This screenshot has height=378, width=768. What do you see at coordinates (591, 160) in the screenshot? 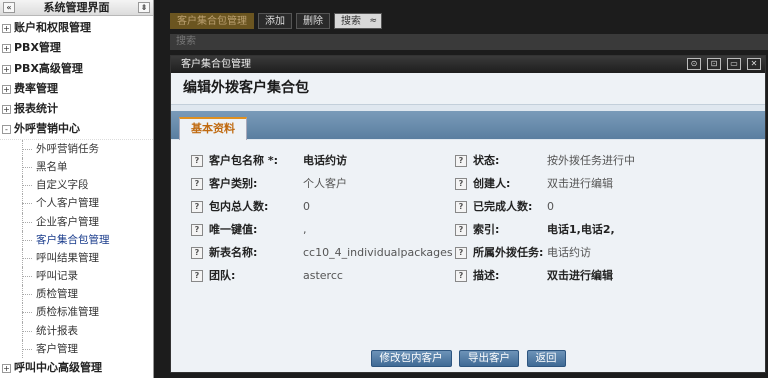
I see `field-value: 按外拨任务进行中` at bounding box center [591, 160].